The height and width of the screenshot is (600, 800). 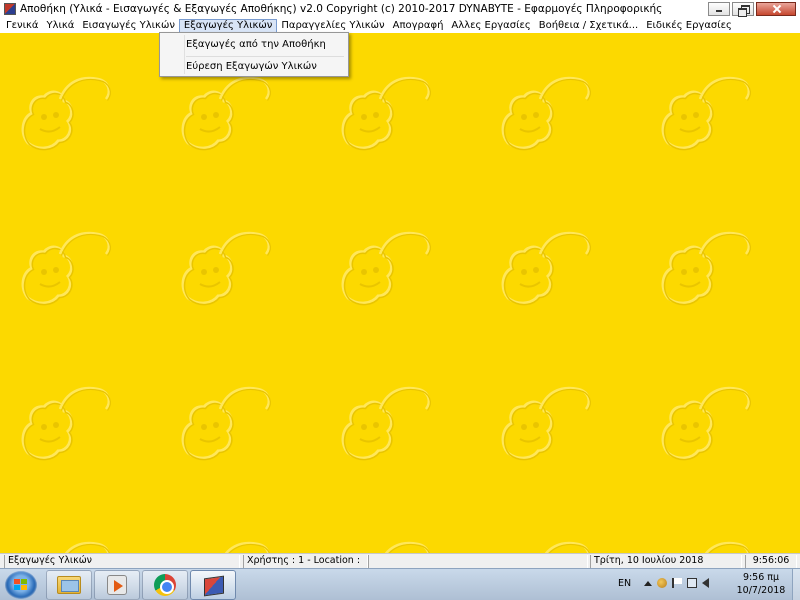 I want to click on chrome-icon, so click(x=165, y=585).